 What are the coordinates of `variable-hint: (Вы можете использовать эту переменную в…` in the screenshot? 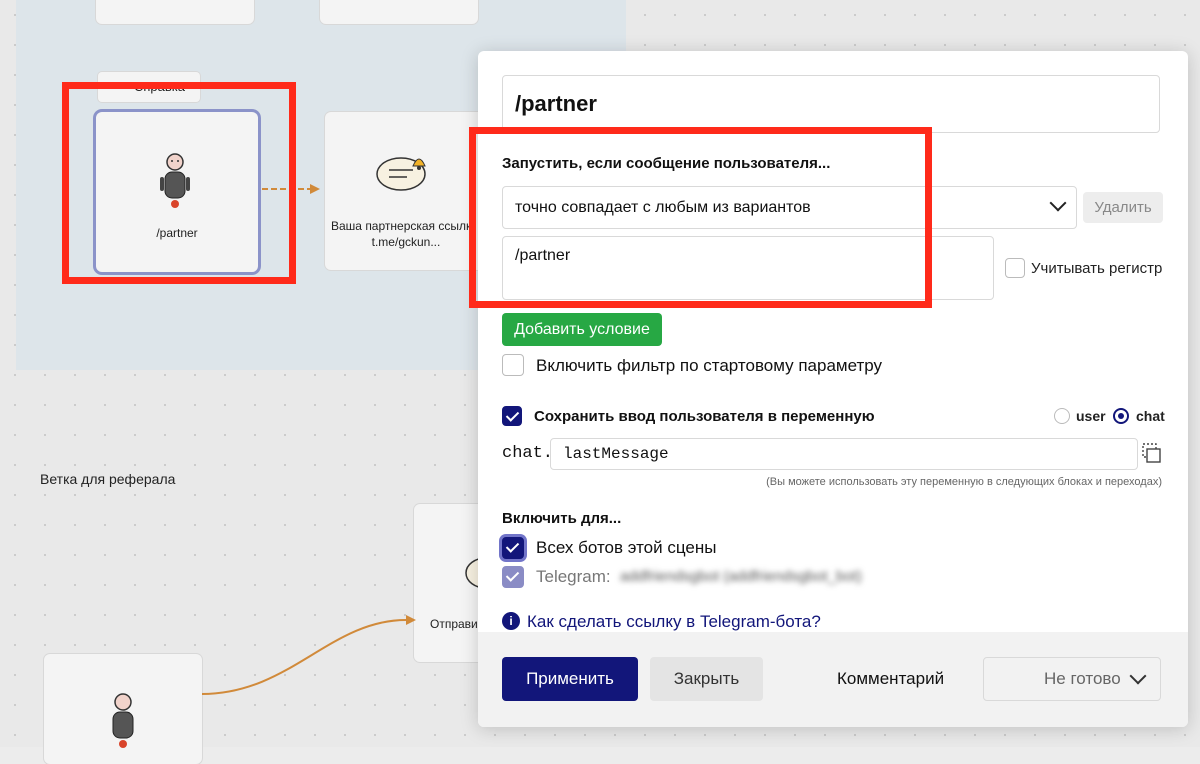 It's located at (964, 482).